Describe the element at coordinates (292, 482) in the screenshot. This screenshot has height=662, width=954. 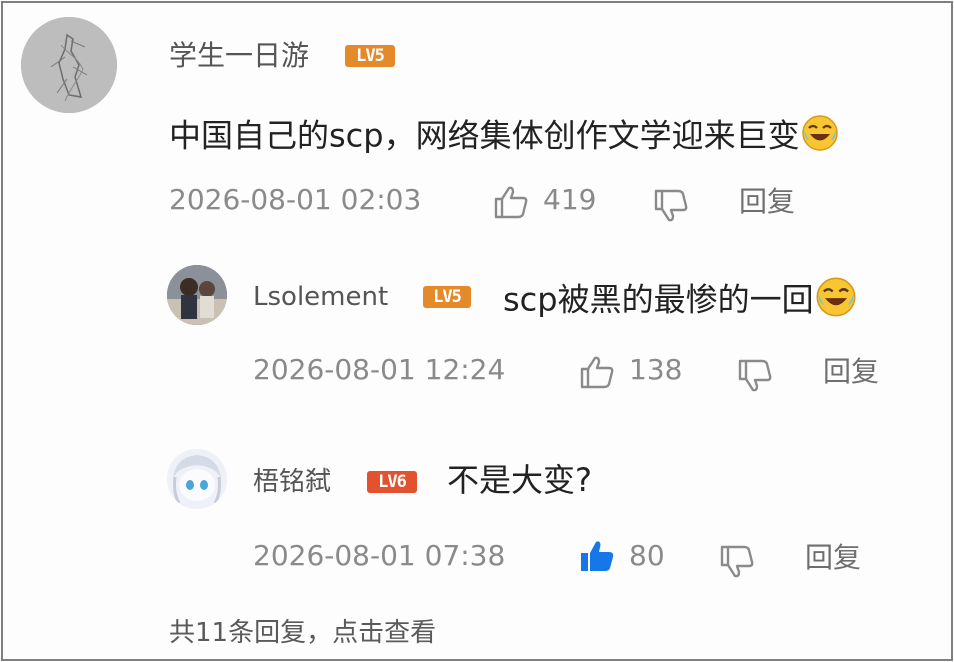
I see `reply-username: 梧铭弑` at that location.